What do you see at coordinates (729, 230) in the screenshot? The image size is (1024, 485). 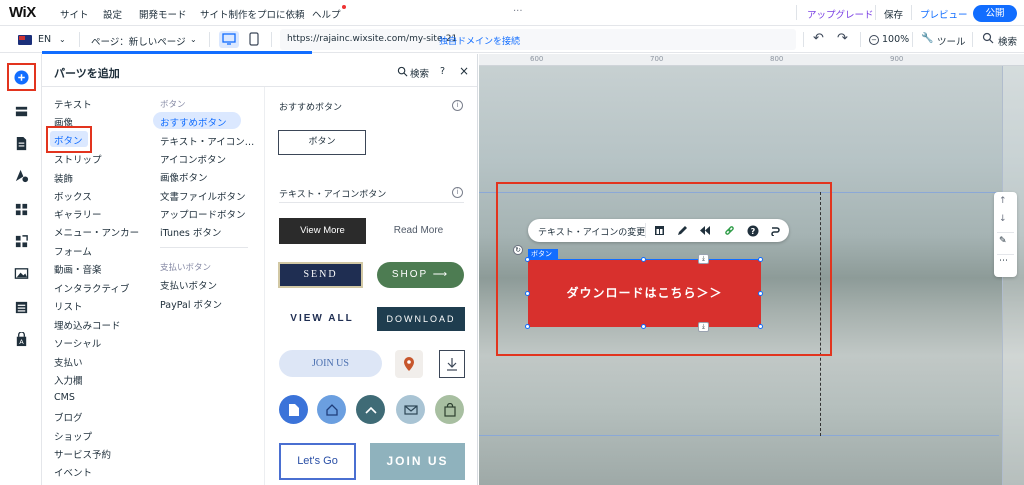 I see `link-icon` at bounding box center [729, 230].